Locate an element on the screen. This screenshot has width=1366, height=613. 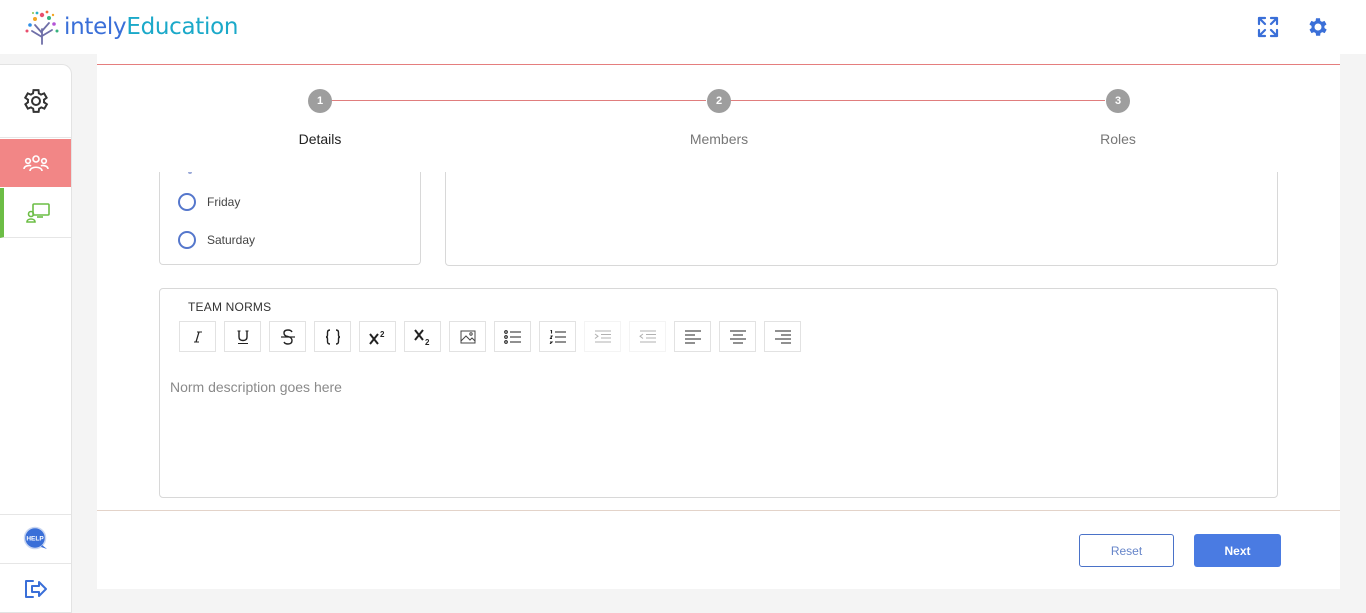
align-center-button is located at coordinates (737, 336).